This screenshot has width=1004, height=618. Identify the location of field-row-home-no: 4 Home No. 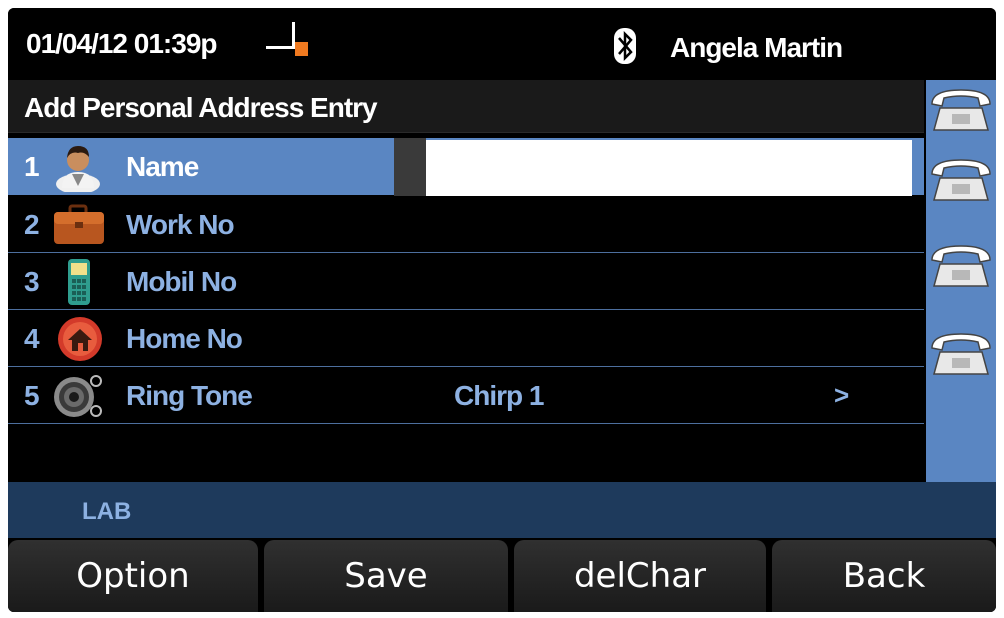
(466, 338).